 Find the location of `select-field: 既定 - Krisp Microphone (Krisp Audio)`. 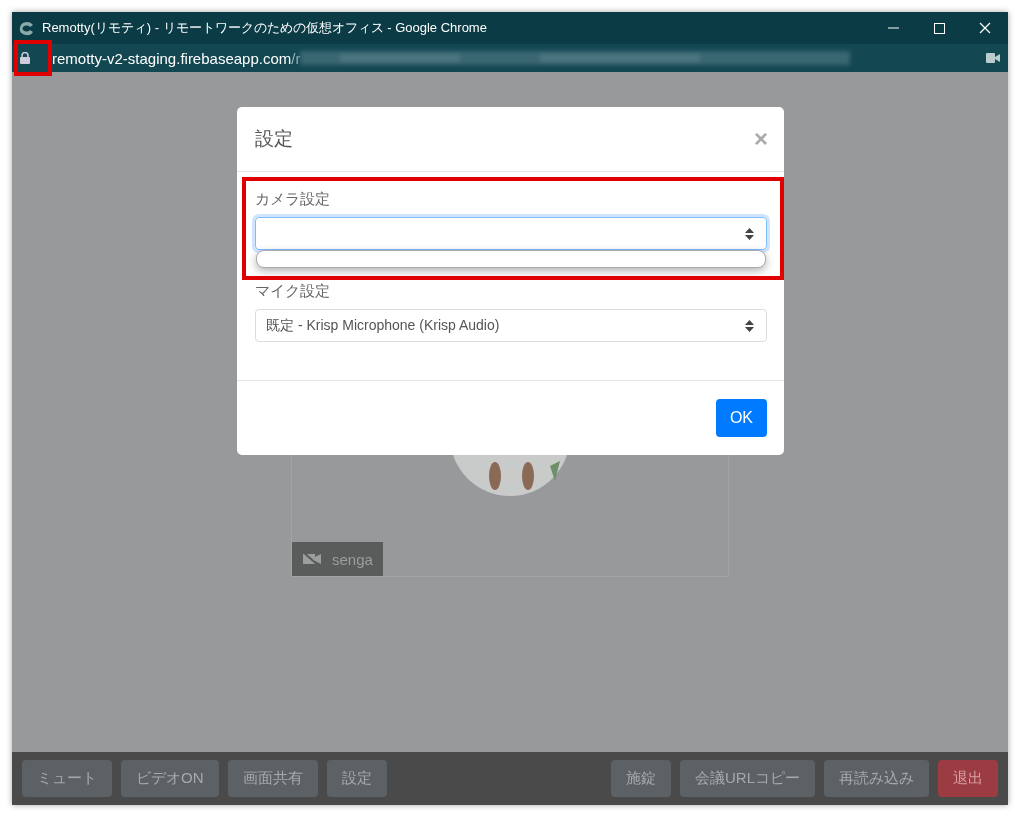

select-field: 既定 - Krisp Microphone (Krisp Audio) is located at coordinates (511, 325).